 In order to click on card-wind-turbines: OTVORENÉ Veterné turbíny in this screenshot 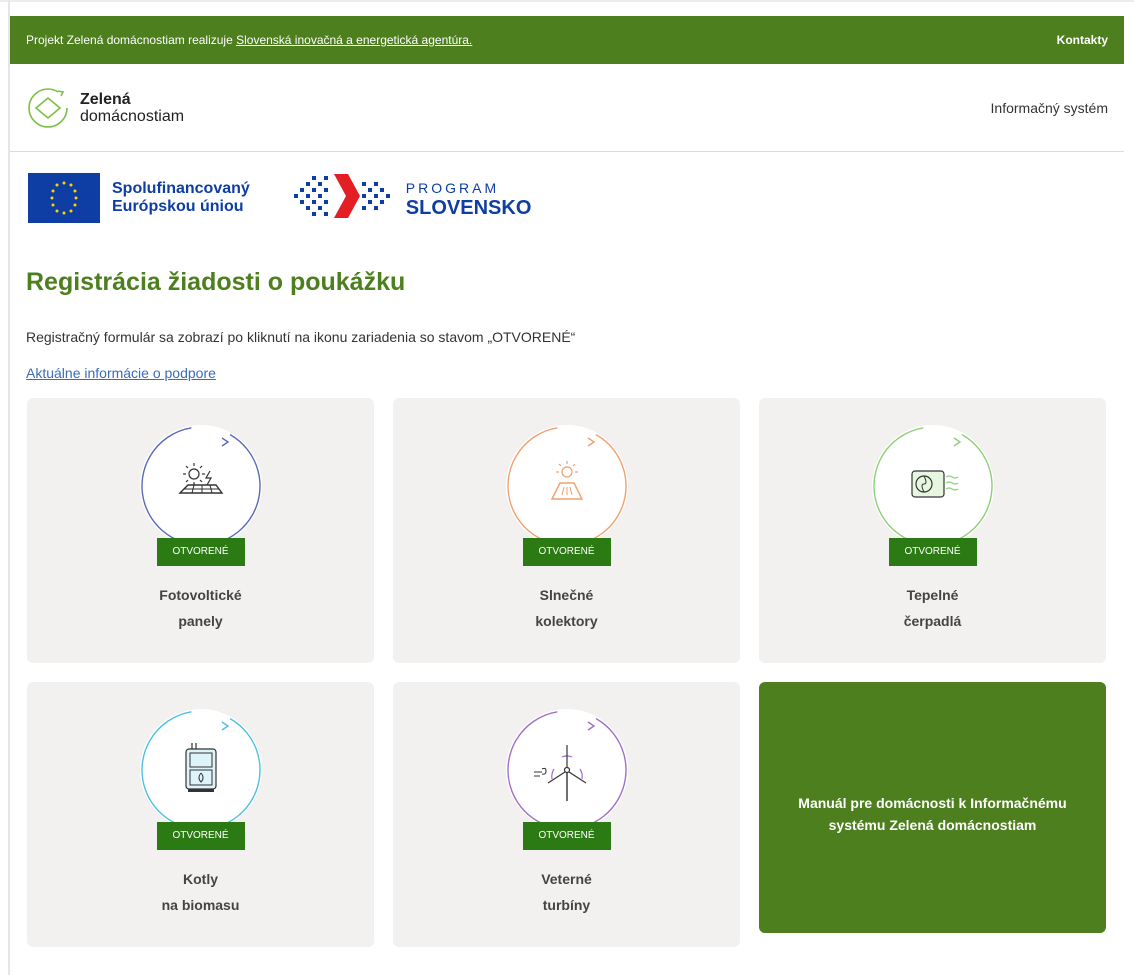, I will do `click(566, 814)`.